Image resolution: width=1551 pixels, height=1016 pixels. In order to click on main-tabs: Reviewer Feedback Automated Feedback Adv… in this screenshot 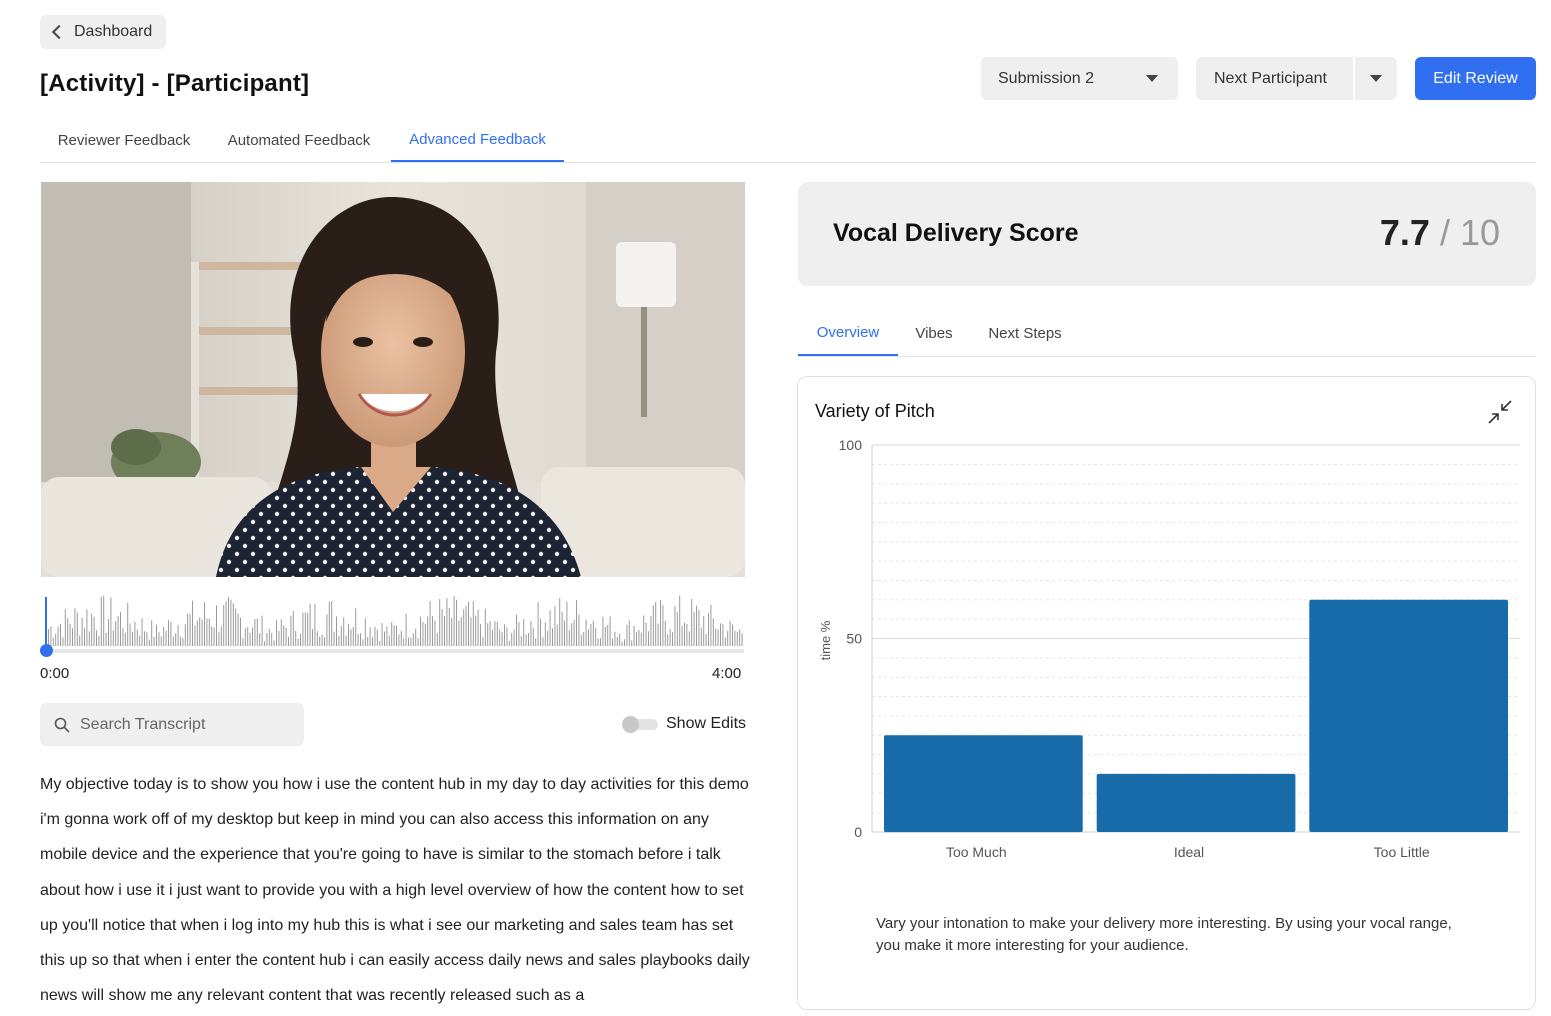, I will do `click(788, 140)`.